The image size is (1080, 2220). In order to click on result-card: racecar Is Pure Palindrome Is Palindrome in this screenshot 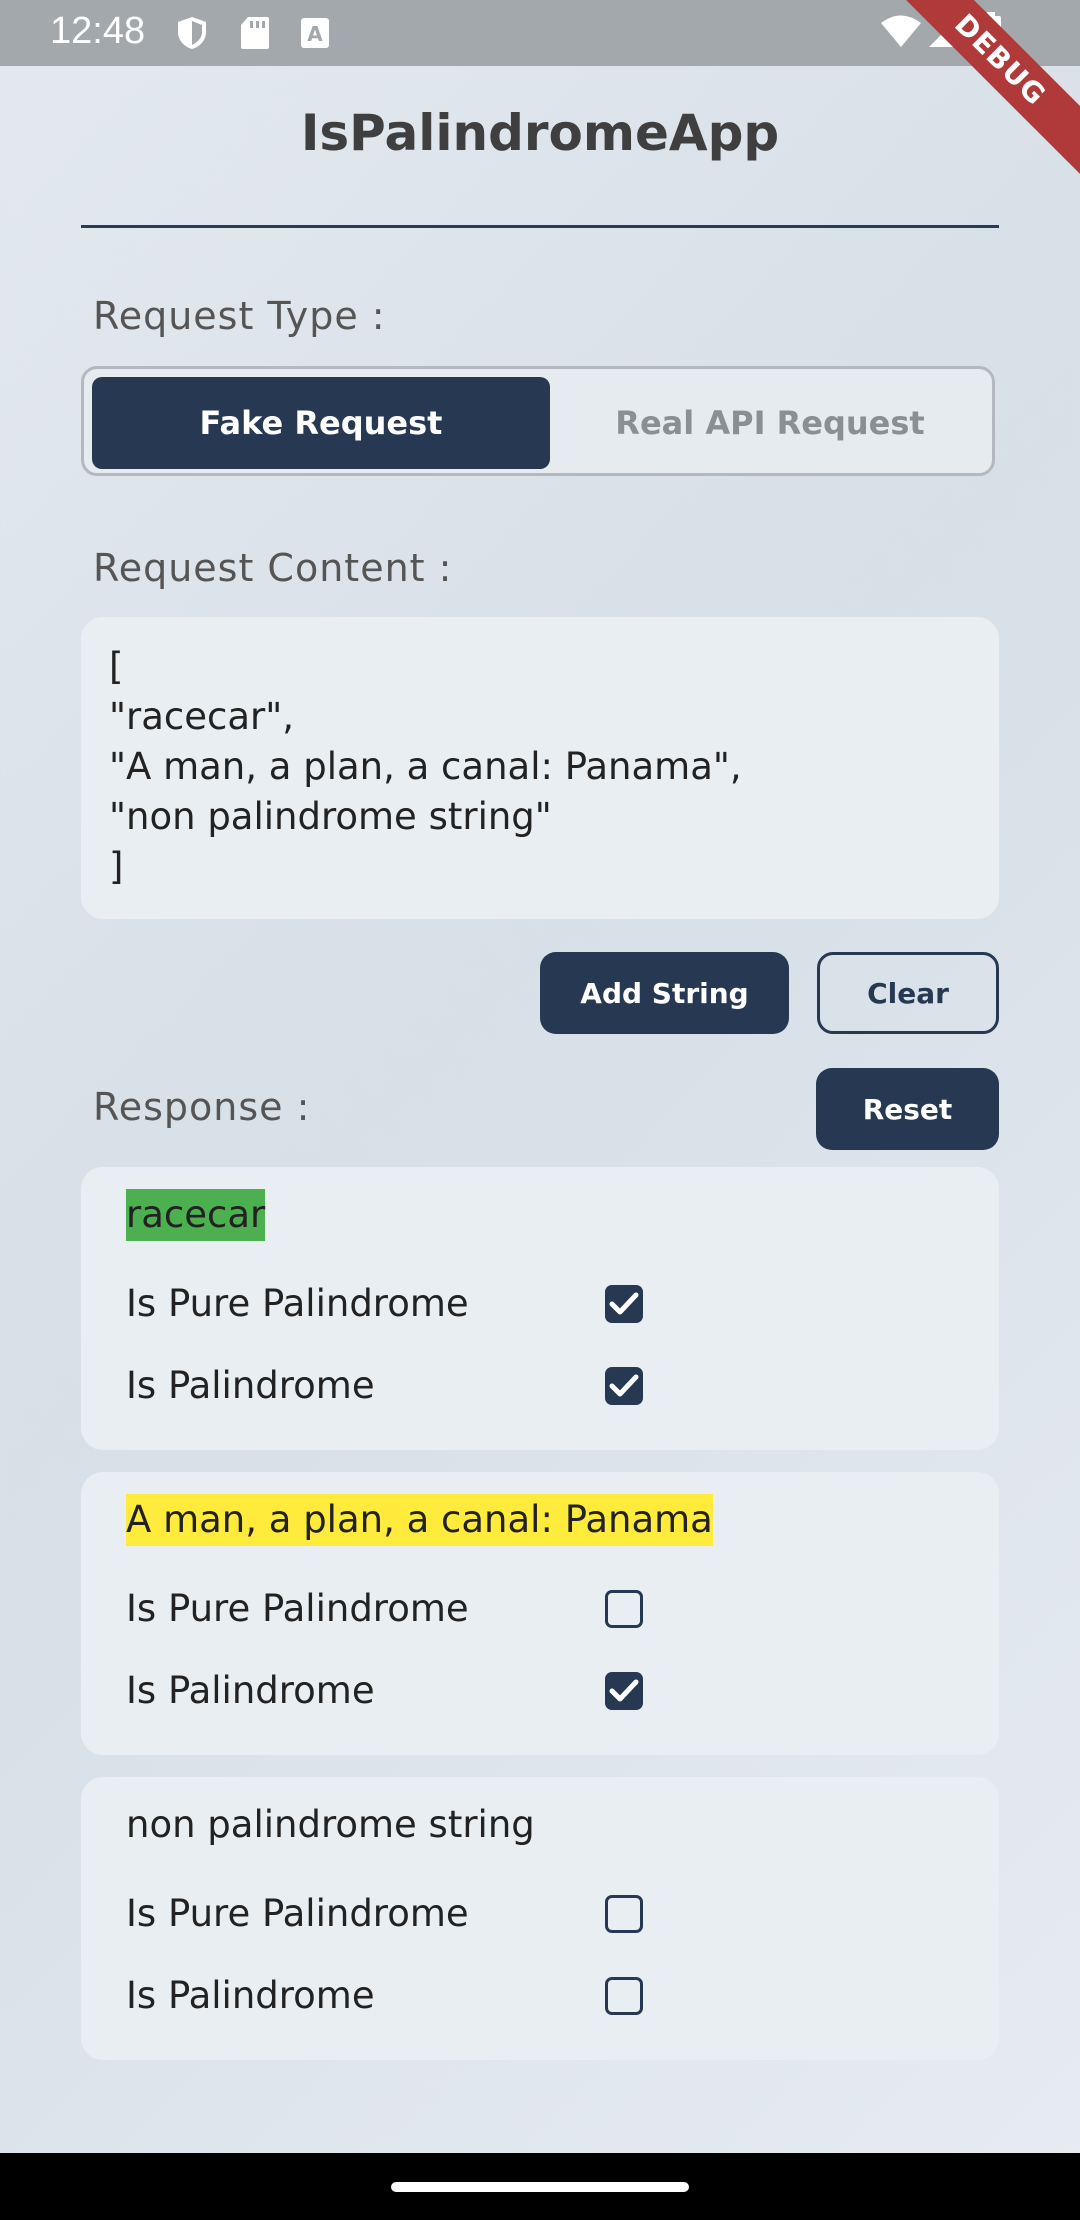, I will do `click(540, 1308)`.